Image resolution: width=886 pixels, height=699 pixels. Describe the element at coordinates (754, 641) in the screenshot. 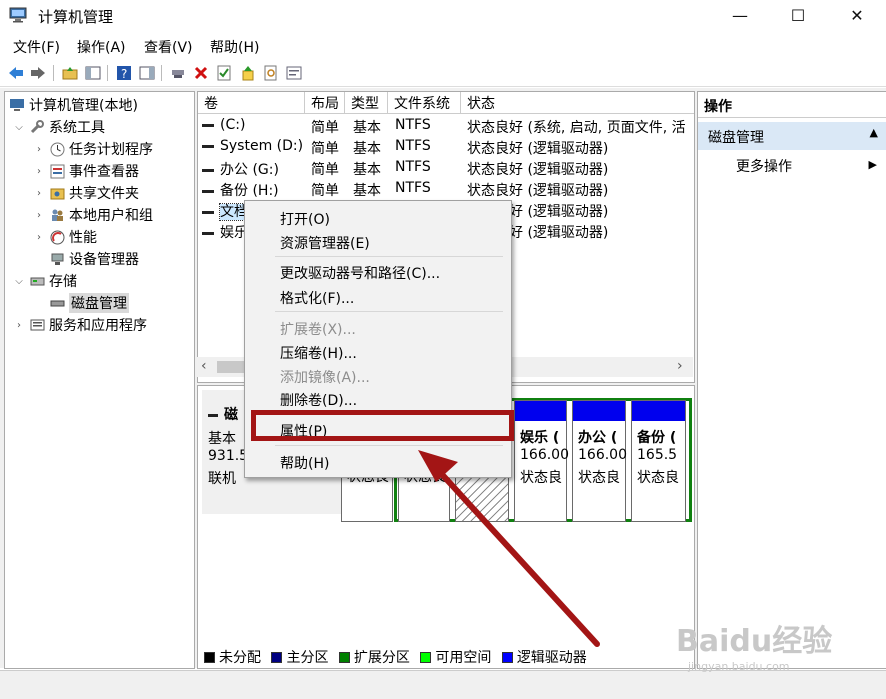

I see `watermark-logo: Baidu经验` at that location.